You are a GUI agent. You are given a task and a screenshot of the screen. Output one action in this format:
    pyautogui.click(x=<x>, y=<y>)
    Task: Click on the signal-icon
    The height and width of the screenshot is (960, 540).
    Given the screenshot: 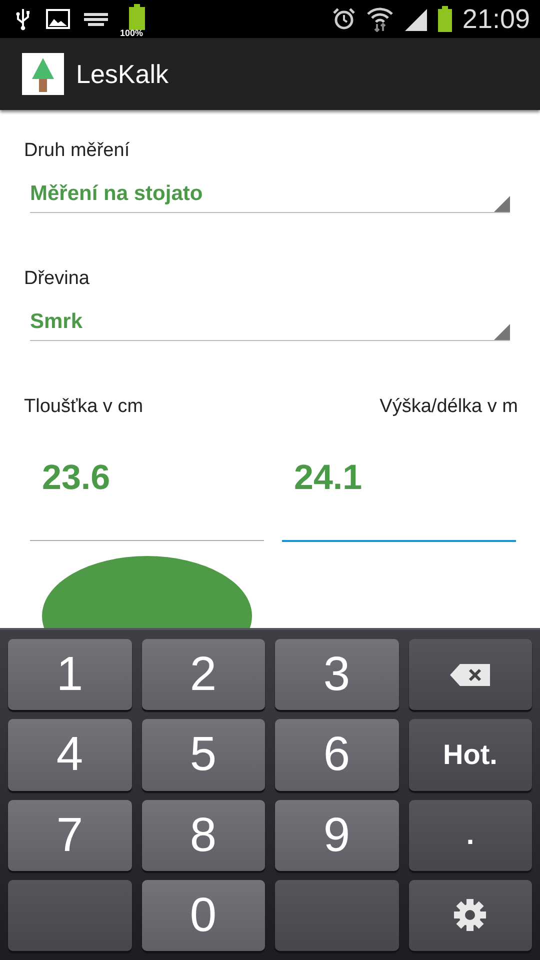 What is the action you would take?
    pyautogui.click(x=416, y=19)
    